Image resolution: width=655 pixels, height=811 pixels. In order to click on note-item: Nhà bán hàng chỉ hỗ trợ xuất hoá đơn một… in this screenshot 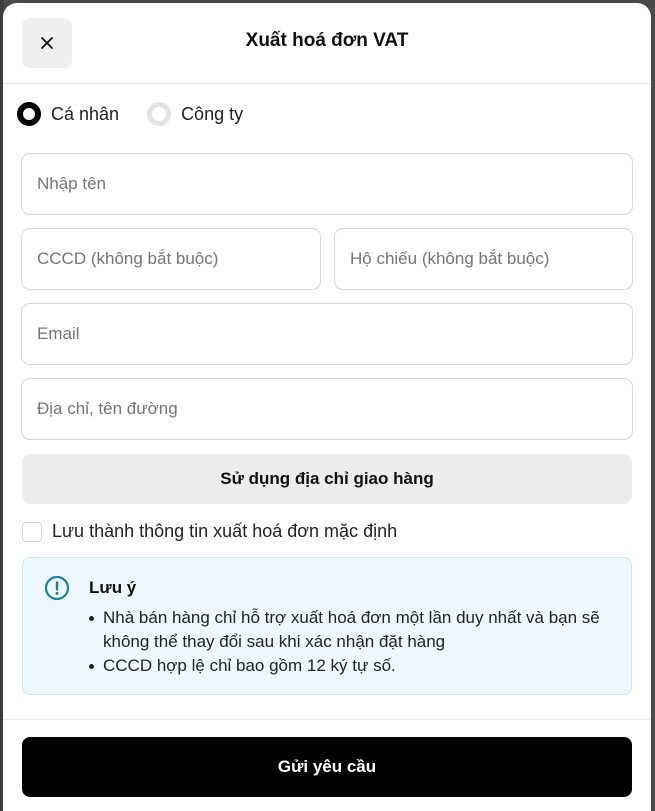, I will do `click(355, 630)`.